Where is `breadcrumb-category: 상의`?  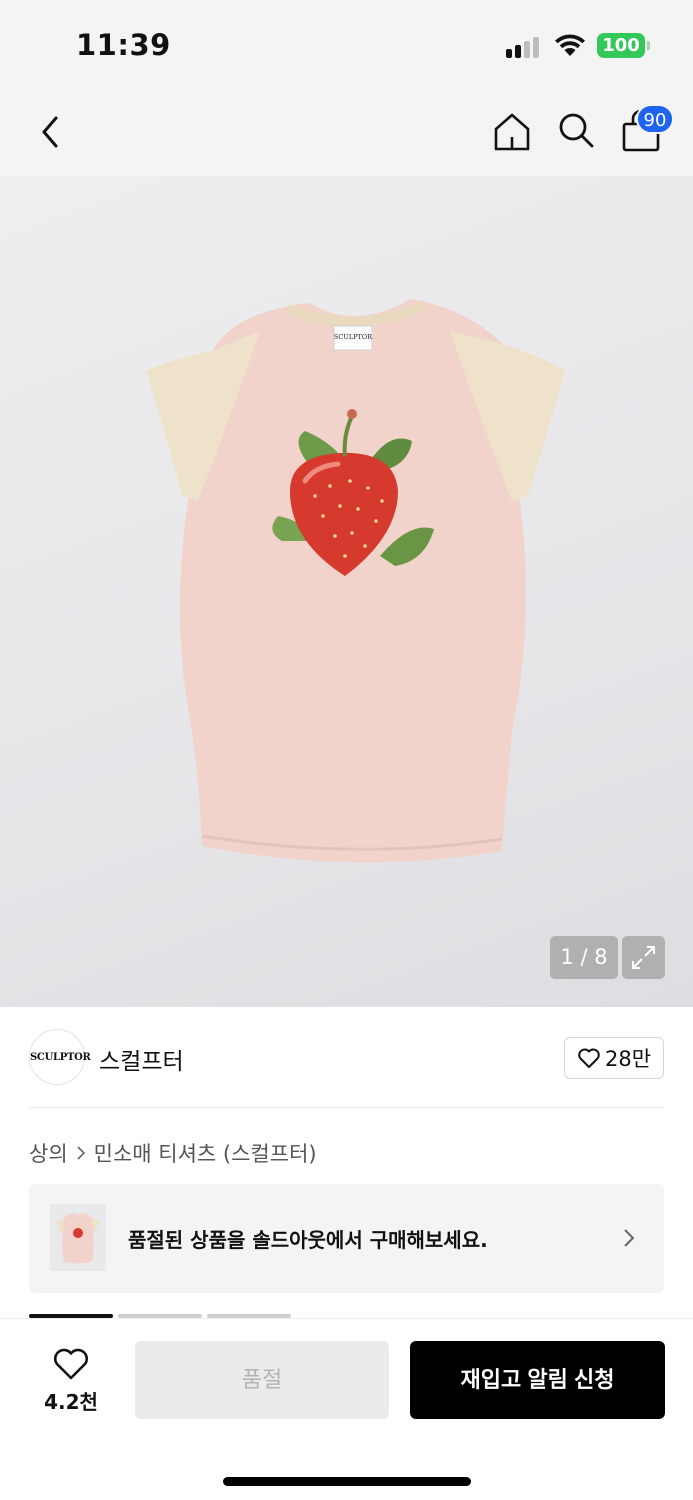 breadcrumb-category: 상의 is located at coordinates (48, 1153).